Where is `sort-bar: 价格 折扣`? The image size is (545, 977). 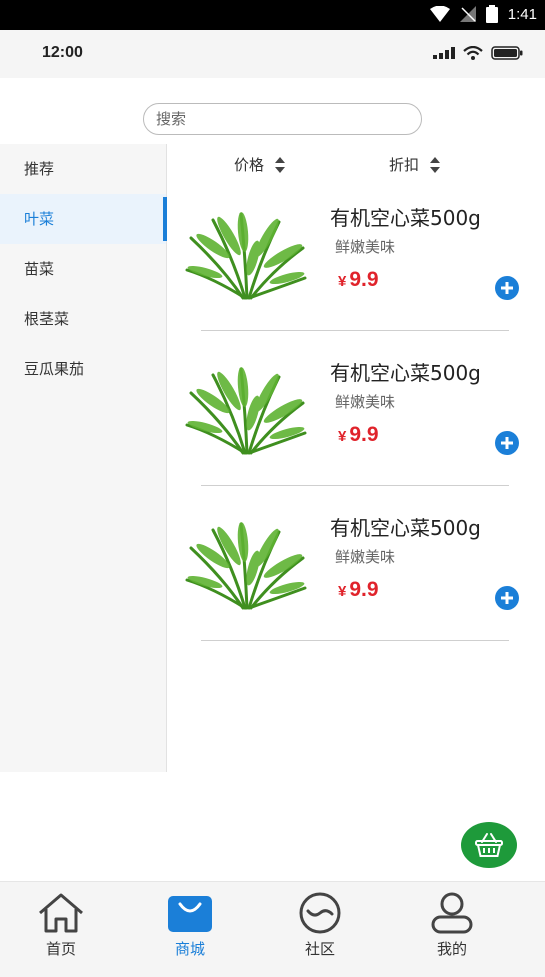 sort-bar: 价格 折扣 is located at coordinates (356, 165).